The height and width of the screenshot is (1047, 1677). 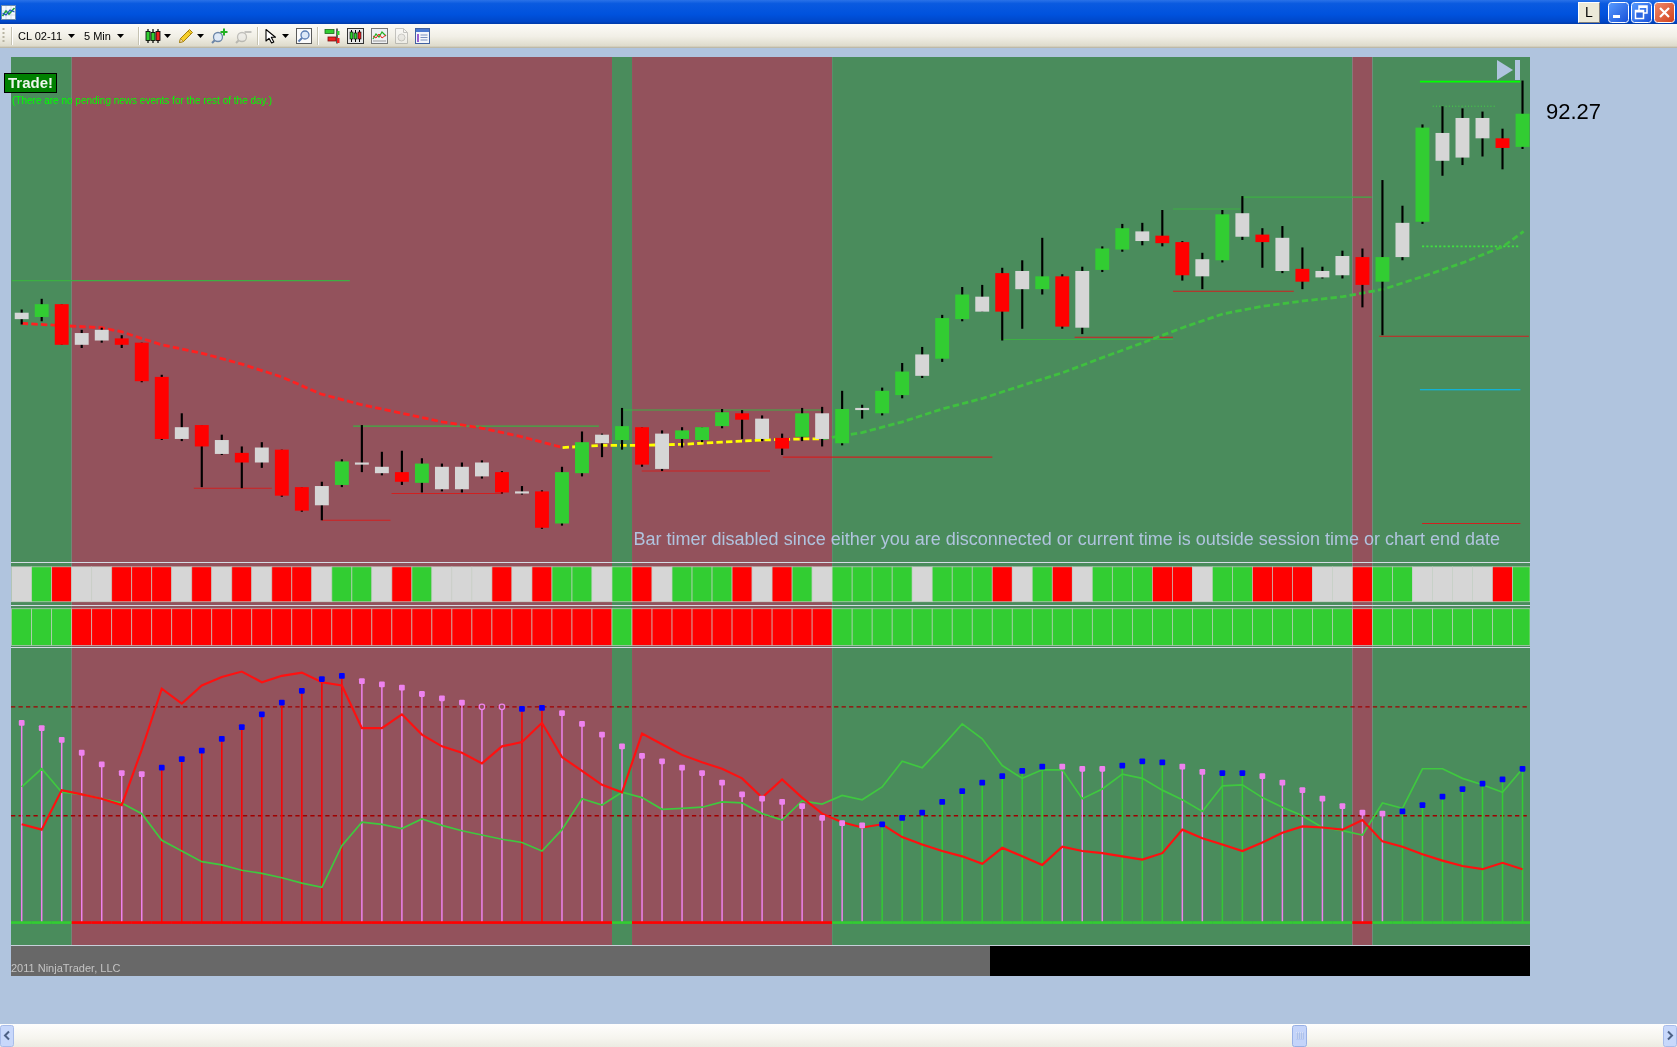 I want to click on interval-dropdown: 5 Min, so click(x=108, y=35).